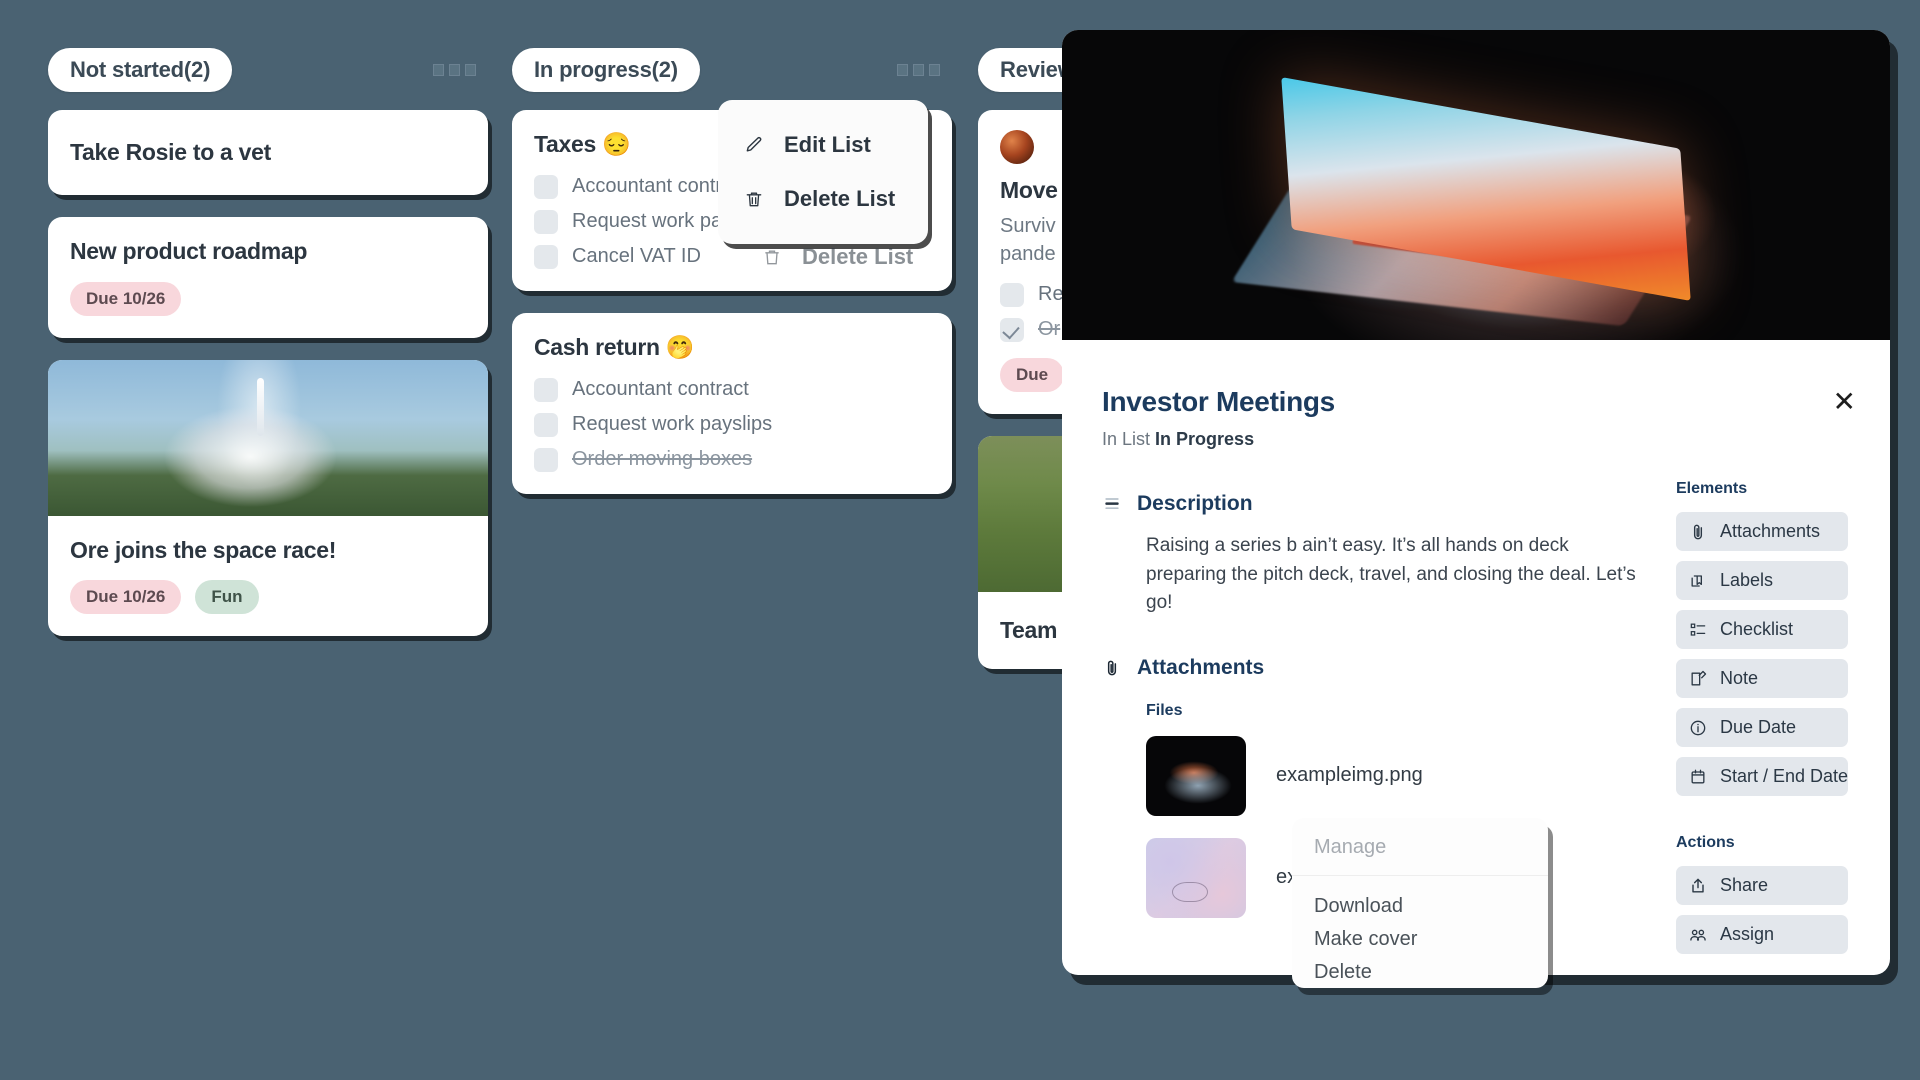  Describe the element at coordinates (1201, 667) in the screenshot. I see `attachments-heading: Attachments` at that location.